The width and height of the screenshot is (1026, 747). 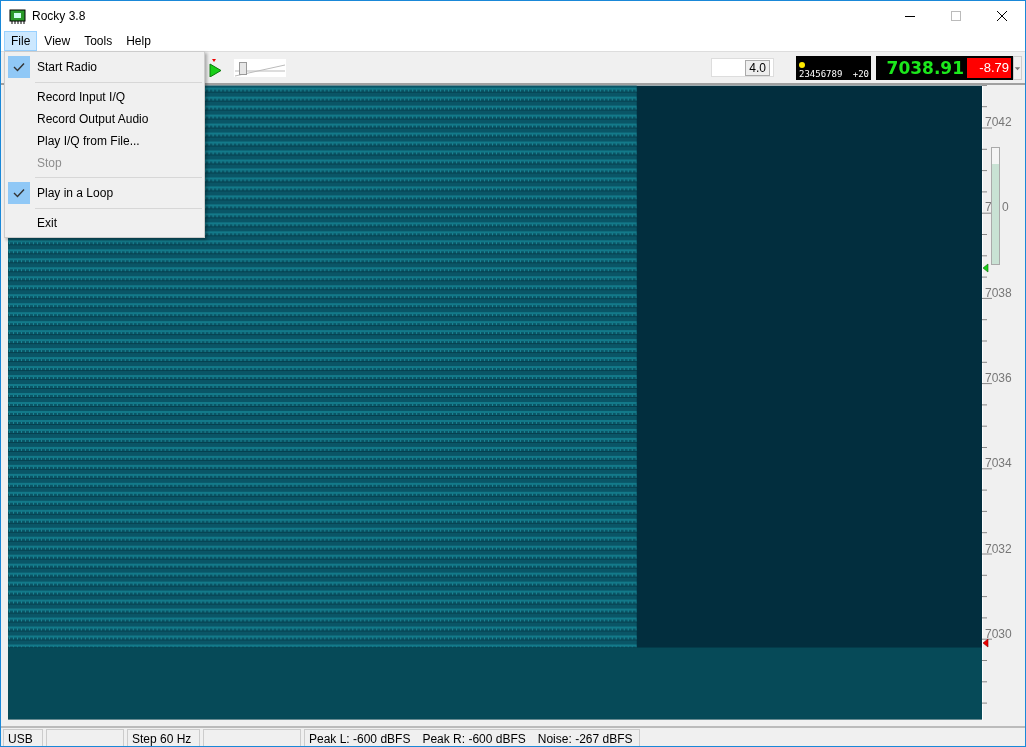 I want to click on menu-item: Start Radio, so click(x=104, y=67).